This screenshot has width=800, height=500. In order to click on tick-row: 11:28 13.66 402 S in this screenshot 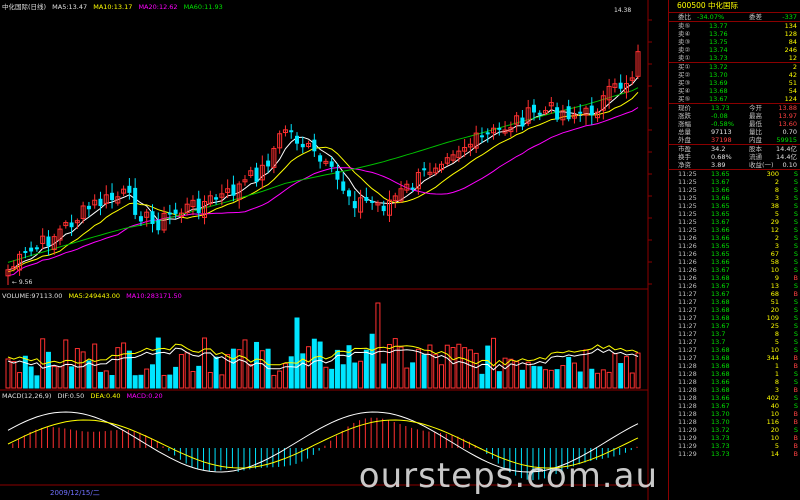, I will do `click(734, 398)`.